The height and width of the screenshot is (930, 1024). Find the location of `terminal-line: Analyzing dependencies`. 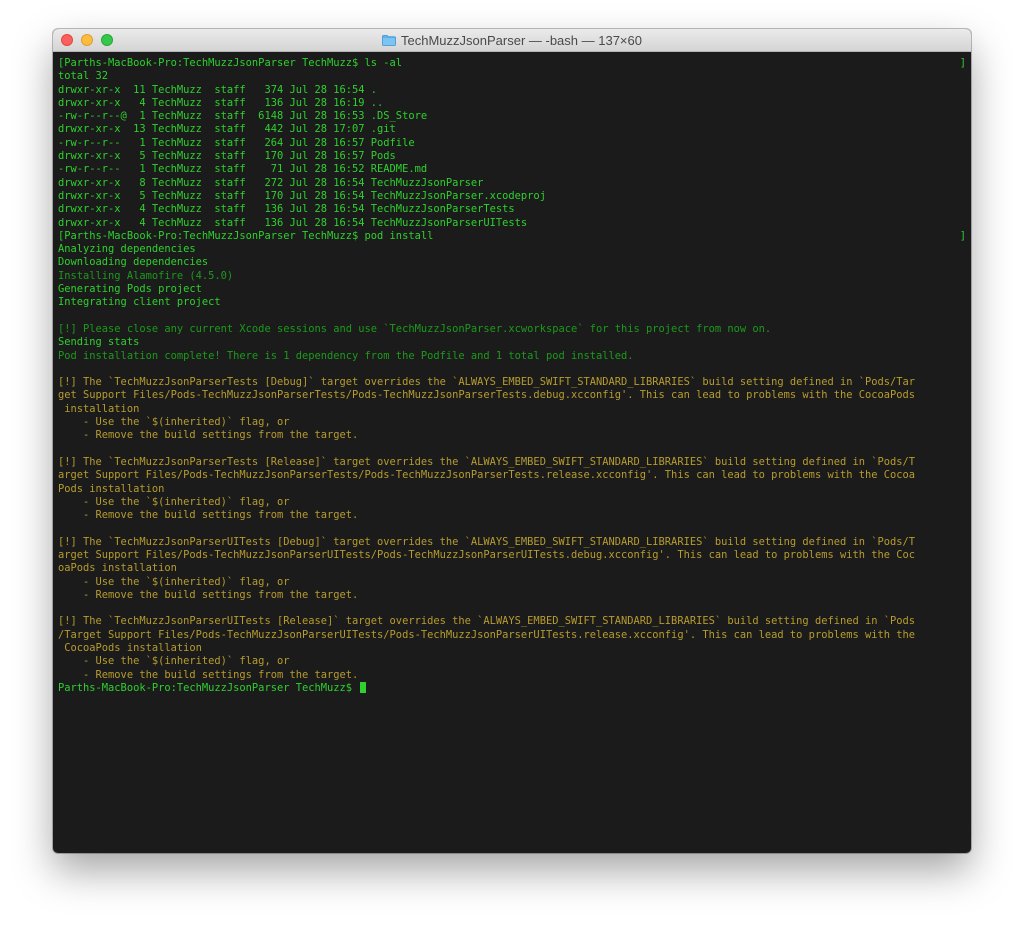

terminal-line: Analyzing dependencies is located at coordinates (512, 249).